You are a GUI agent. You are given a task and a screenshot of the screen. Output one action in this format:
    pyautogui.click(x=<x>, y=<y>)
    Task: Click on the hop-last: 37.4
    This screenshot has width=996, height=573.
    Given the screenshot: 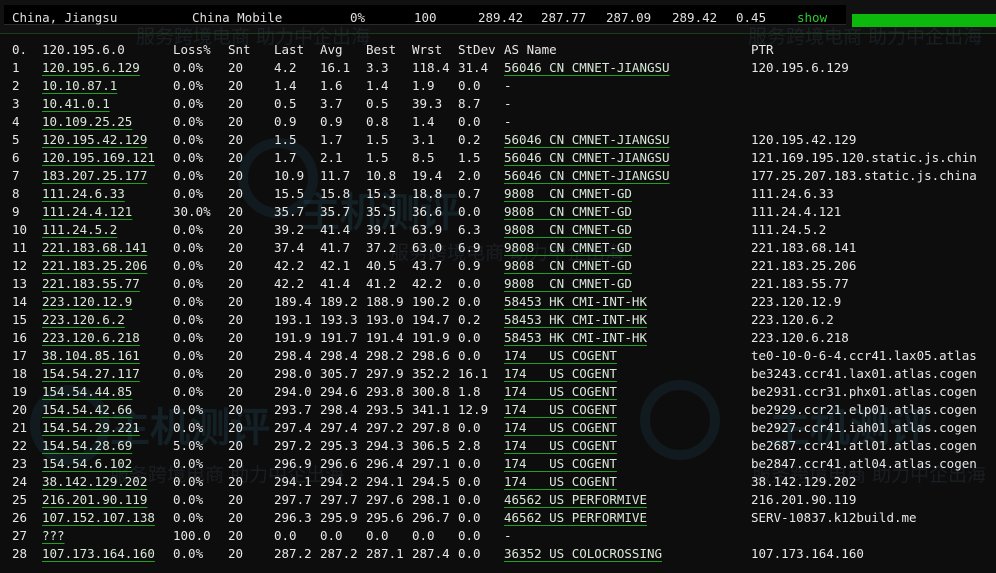 What is the action you would take?
    pyautogui.click(x=289, y=247)
    